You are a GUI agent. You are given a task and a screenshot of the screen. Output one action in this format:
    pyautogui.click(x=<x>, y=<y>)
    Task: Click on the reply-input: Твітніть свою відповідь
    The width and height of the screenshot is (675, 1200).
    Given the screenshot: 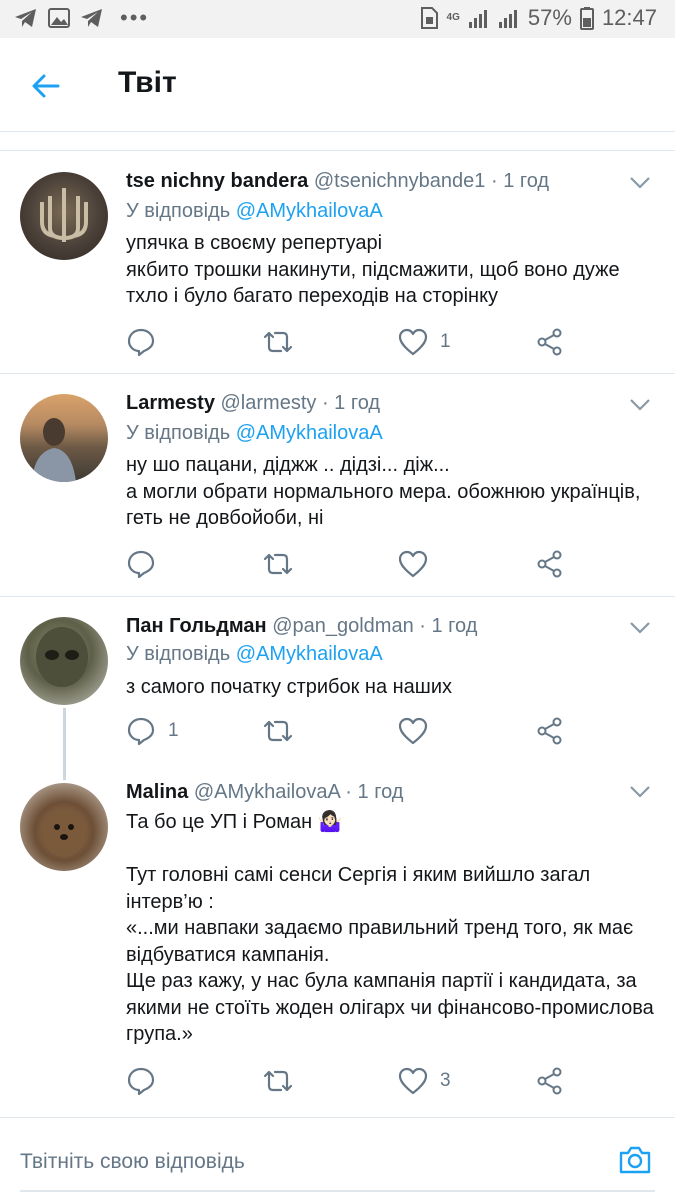 What is the action you would take?
    pyautogui.click(x=132, y=1162)
    